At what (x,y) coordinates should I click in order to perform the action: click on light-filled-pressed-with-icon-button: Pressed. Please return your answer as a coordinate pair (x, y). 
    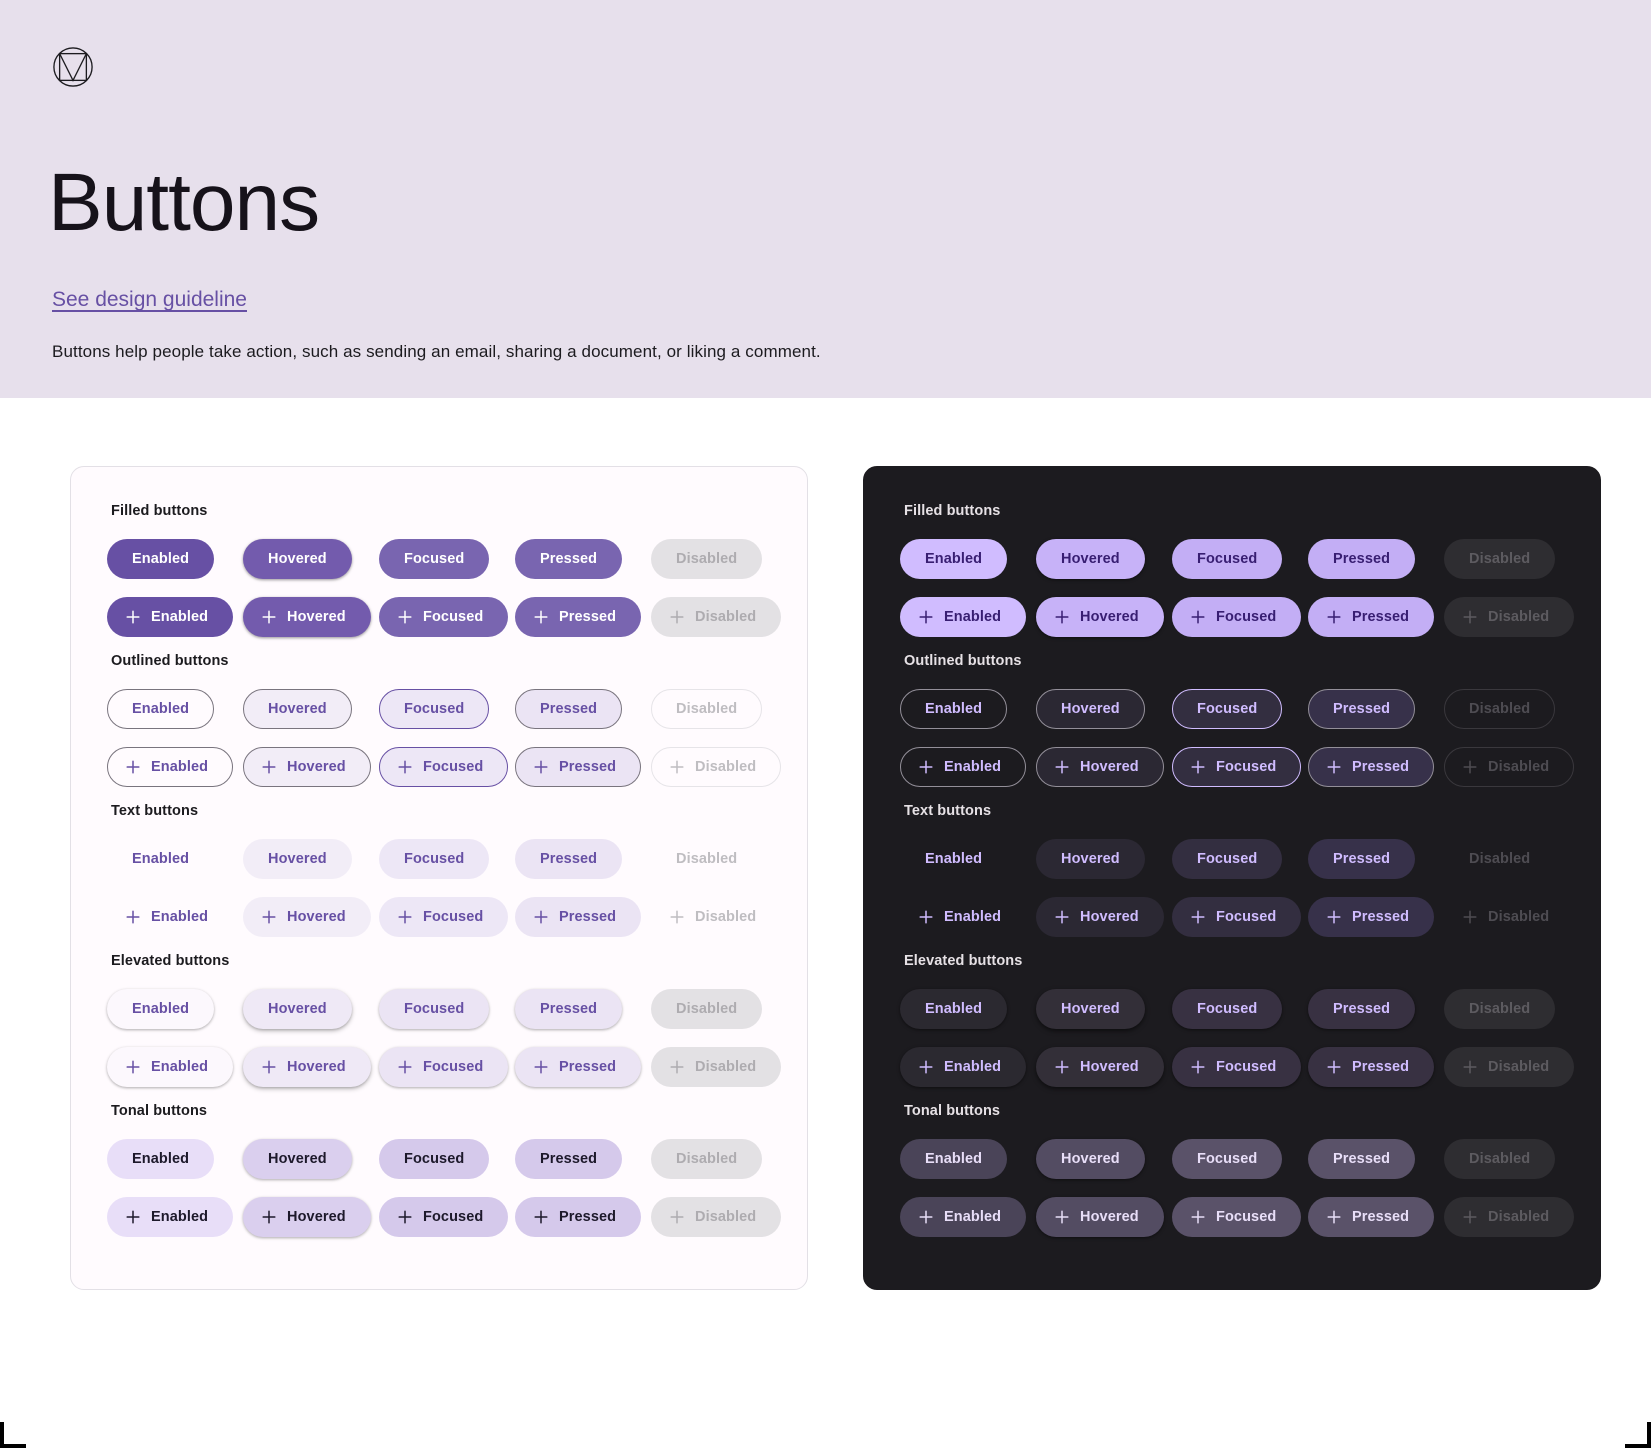
    Looking at the image, I should click on (578, 617).